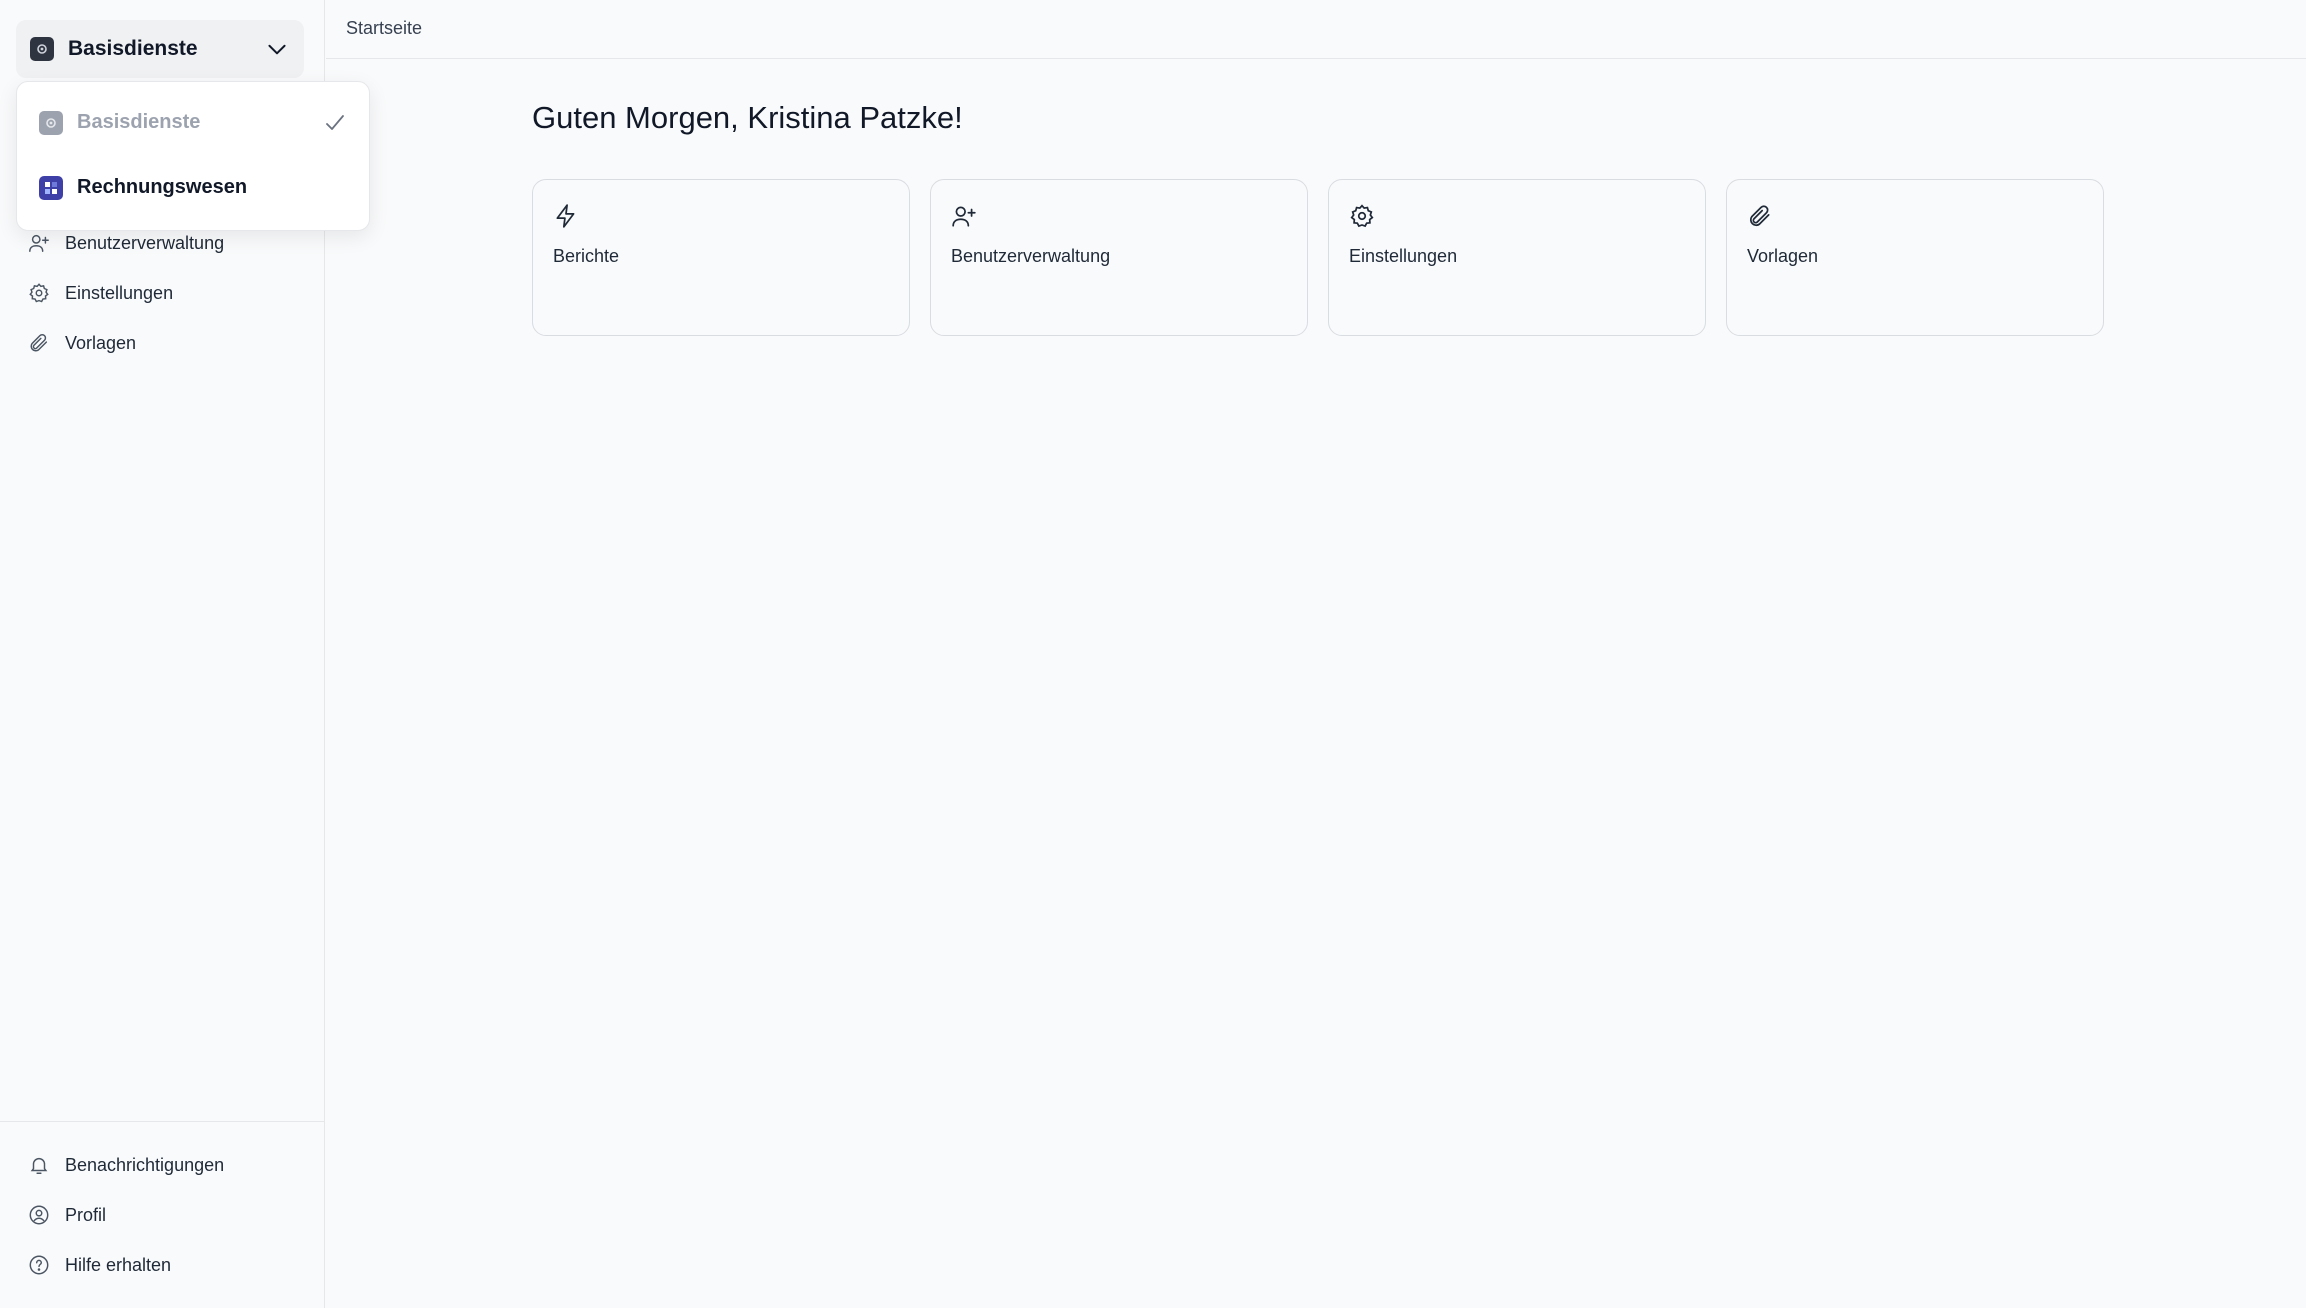 The width and height of the screenshot is (2306, 1308). What do you see at coordinates (1915, 257) in the screenshot?
I see `card-vorlagen: Vorlagen` at bounding box center [1915, 257].